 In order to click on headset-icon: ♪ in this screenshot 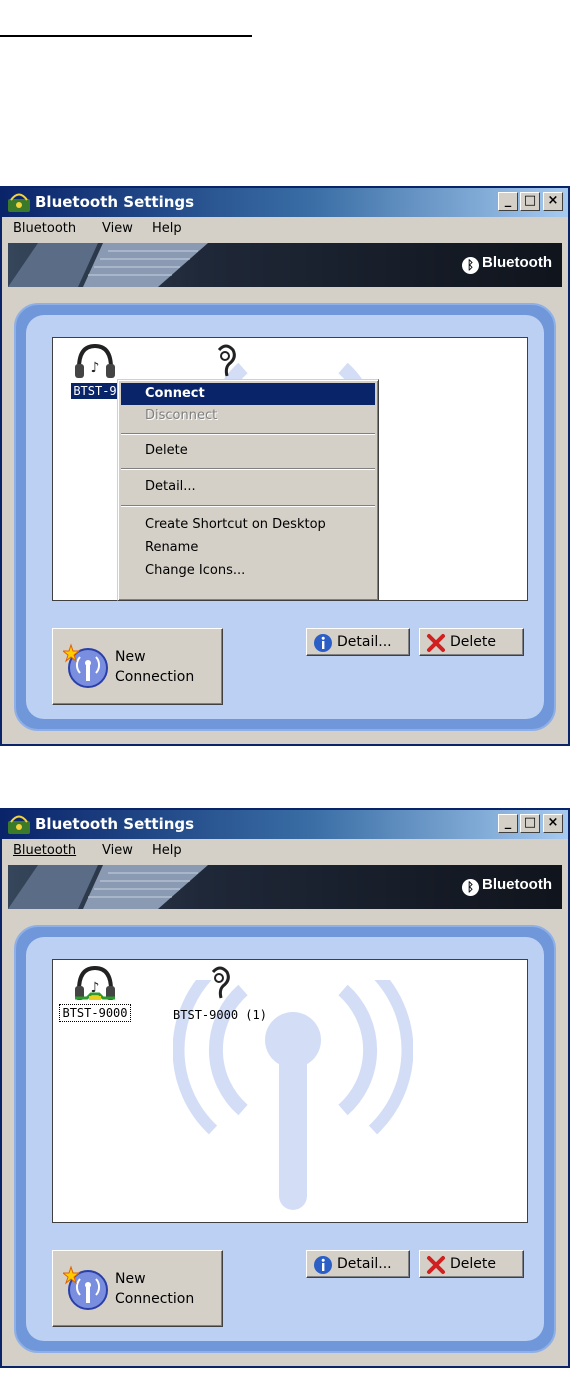, I will do `click(95, 360)`.